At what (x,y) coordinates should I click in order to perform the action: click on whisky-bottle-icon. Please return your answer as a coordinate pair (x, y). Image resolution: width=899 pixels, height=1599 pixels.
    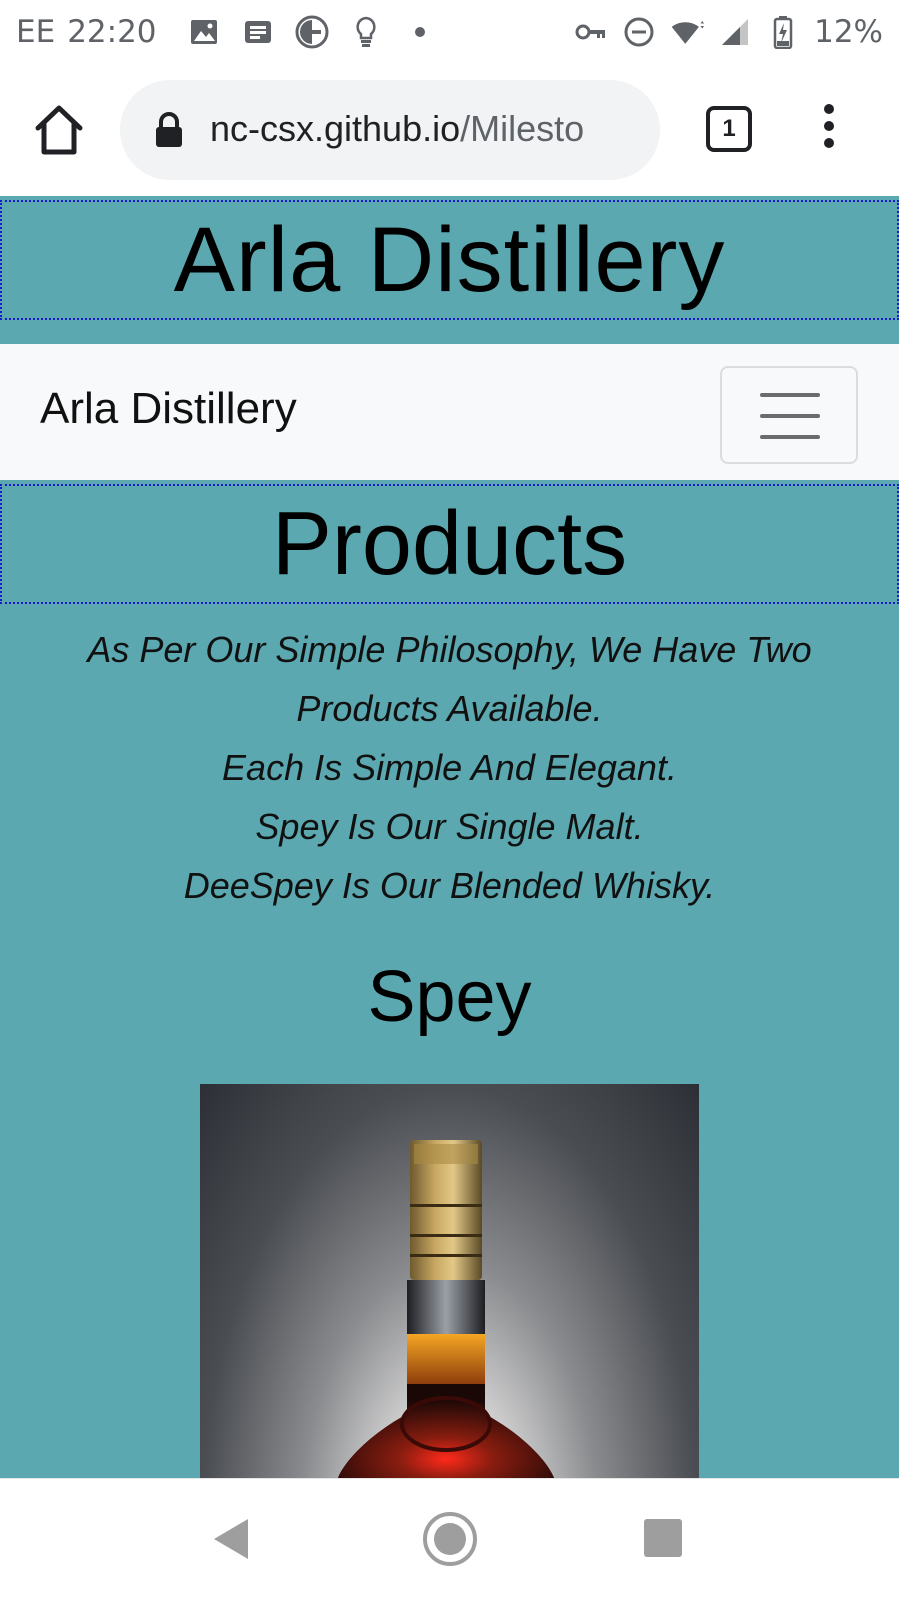
    Looking at the image, I should click on (446, 1309).